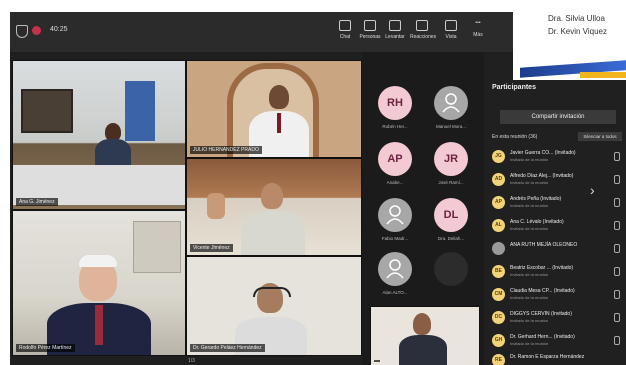 The image size is (626, 365). I want to click on blue-panel, so click(140, 111).